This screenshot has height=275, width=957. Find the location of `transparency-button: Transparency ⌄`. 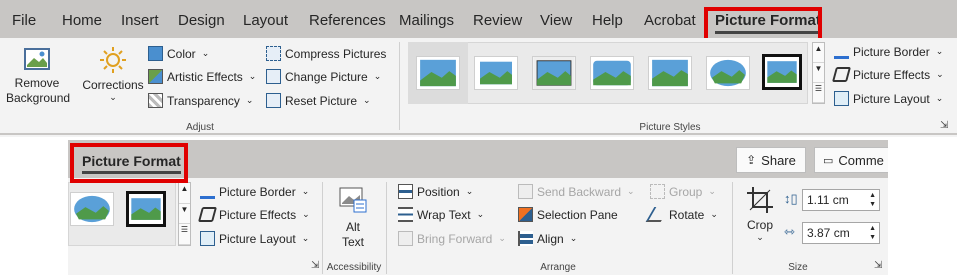

transparency-button: Transparency ⌄ is located at coordinates (200, 100).